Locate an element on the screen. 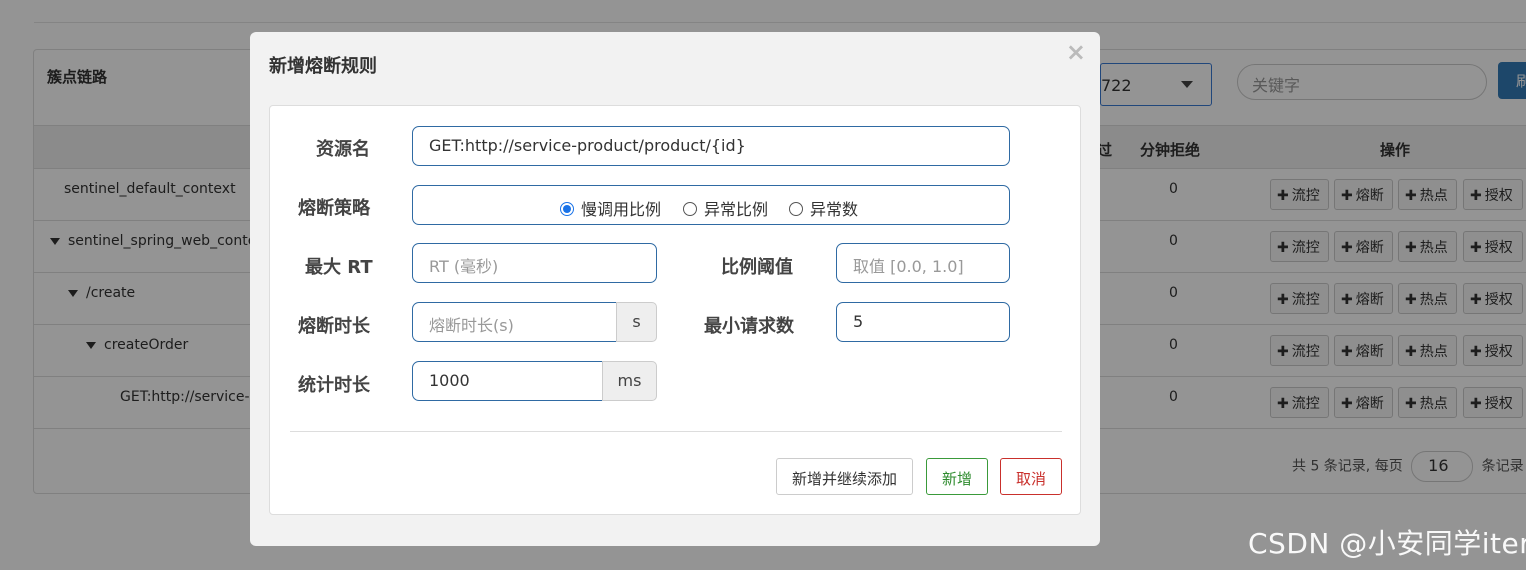  max-rt-label: 最大 RT is located at coordinates (339, 267).